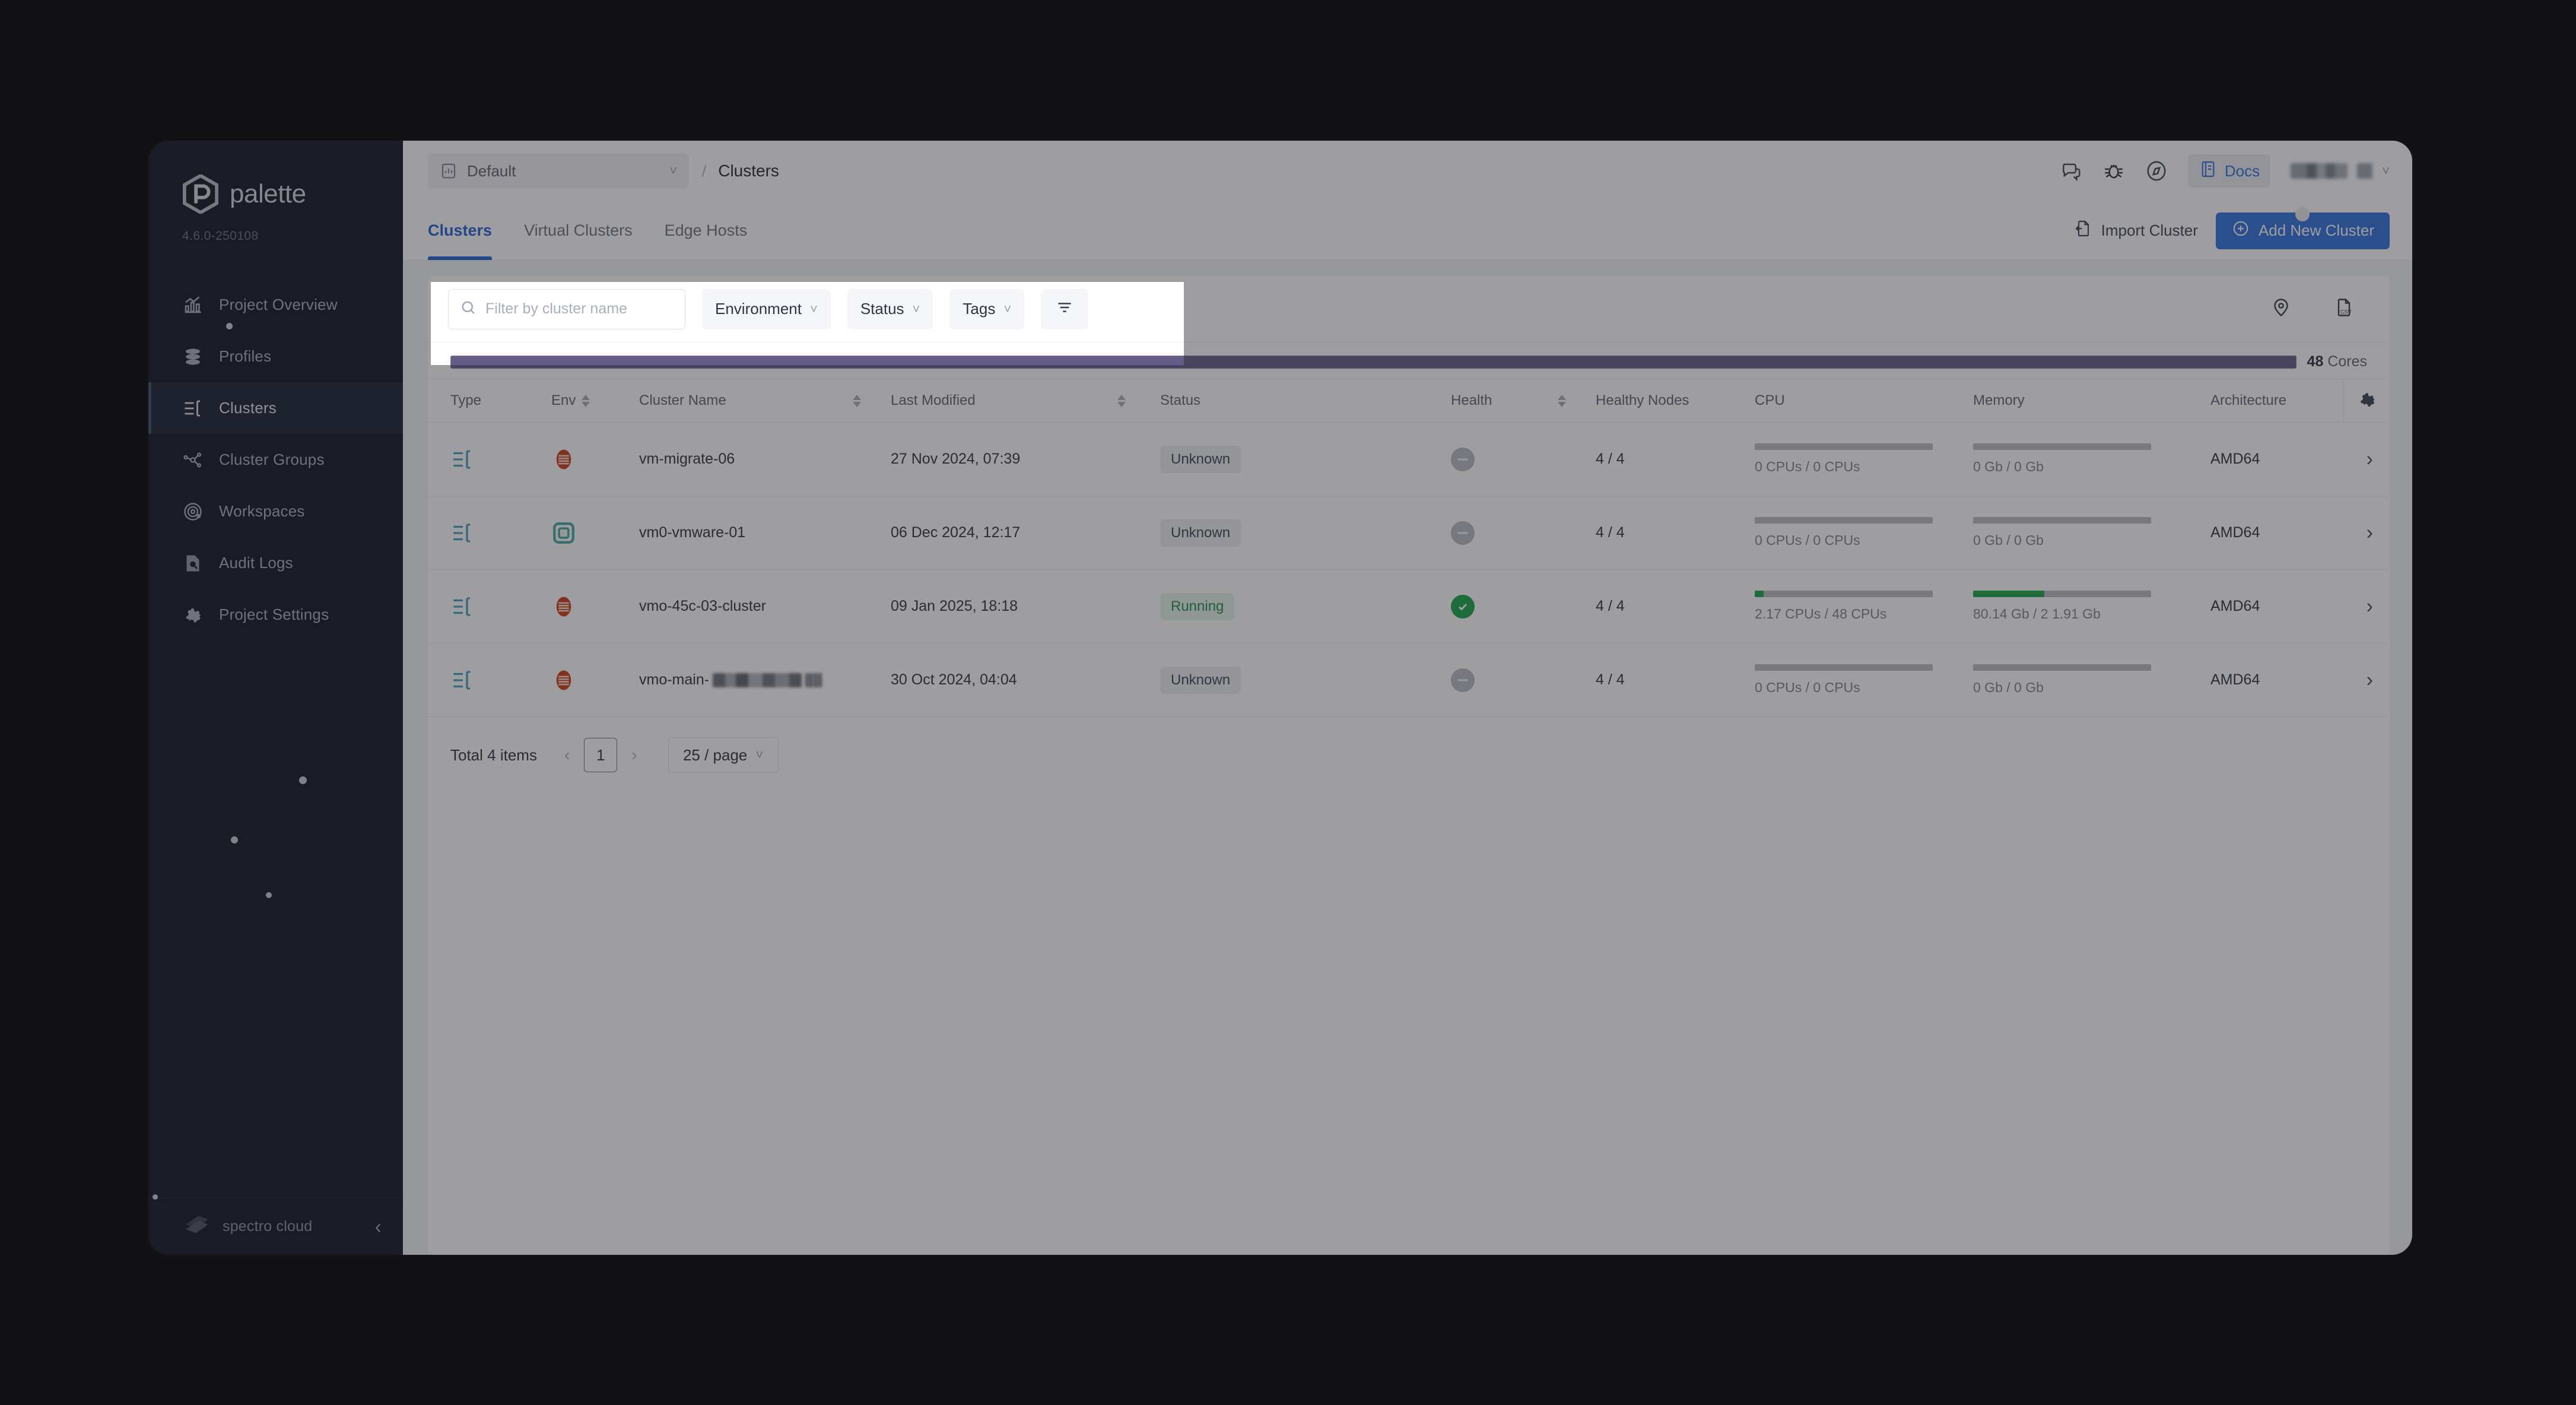  I want to click on chevron-left-icon: ‹, so click(378, 1227).